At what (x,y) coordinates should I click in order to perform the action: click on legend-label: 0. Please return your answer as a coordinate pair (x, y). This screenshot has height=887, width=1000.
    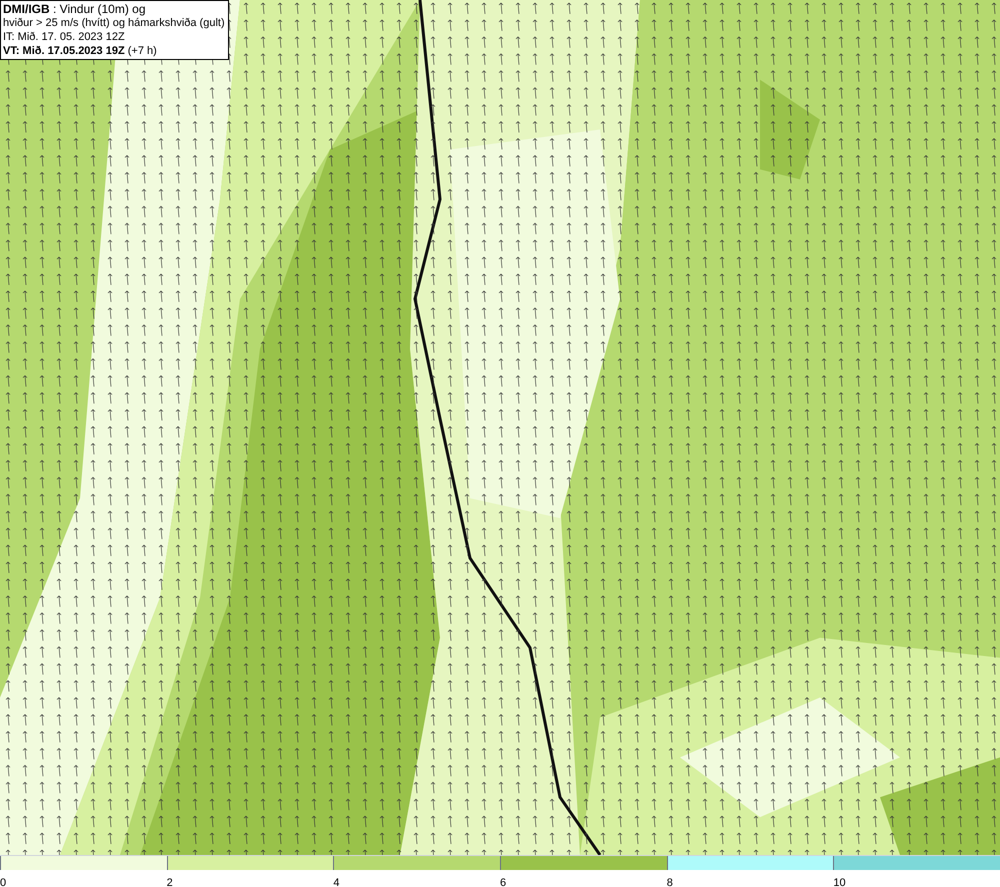
    Looking at the image, I should click on (3, 882).